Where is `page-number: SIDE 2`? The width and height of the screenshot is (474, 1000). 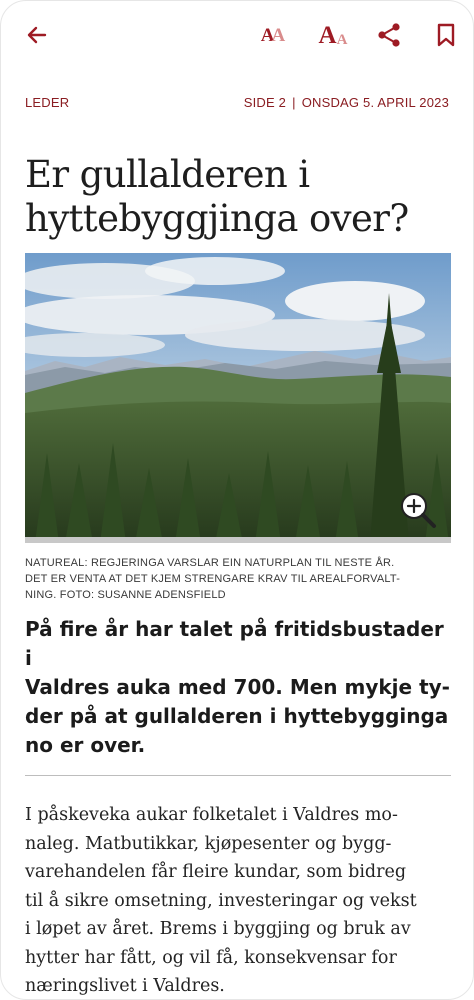 page-number: SIDE 2 is located at coordinates (265, 102).